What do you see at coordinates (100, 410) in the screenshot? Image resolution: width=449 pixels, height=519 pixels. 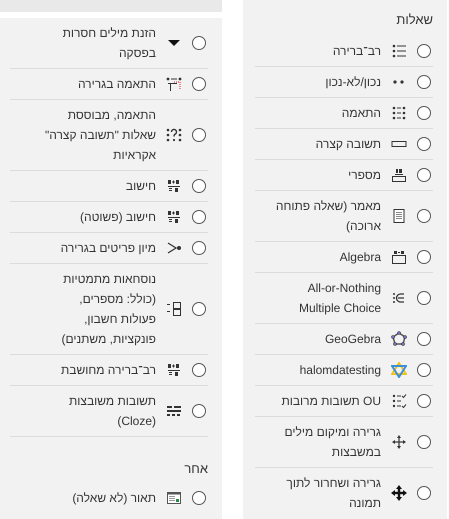 I see `question-type-label: תשובות משובצות (Cloze)` at bounding box center [100, 410].